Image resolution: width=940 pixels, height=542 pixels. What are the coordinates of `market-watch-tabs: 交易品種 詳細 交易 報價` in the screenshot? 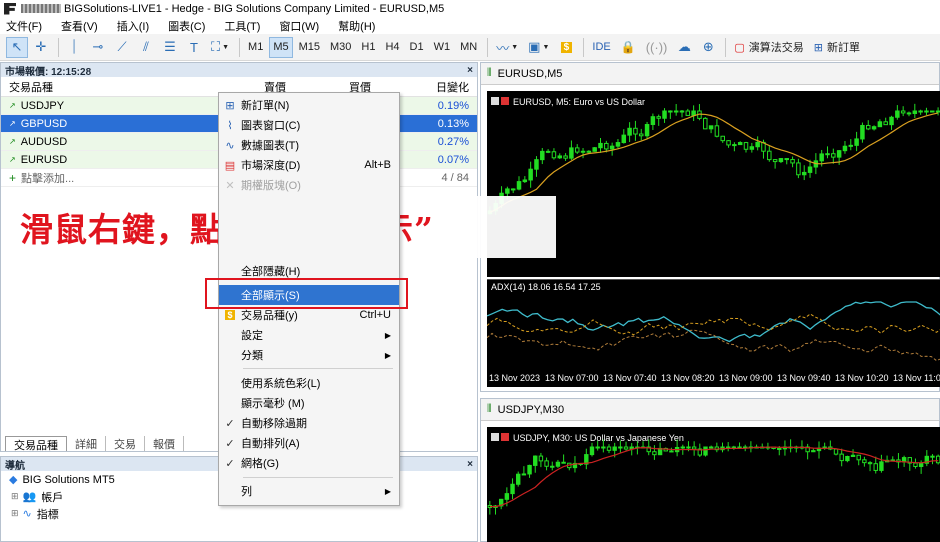 It's located at (94, 443).